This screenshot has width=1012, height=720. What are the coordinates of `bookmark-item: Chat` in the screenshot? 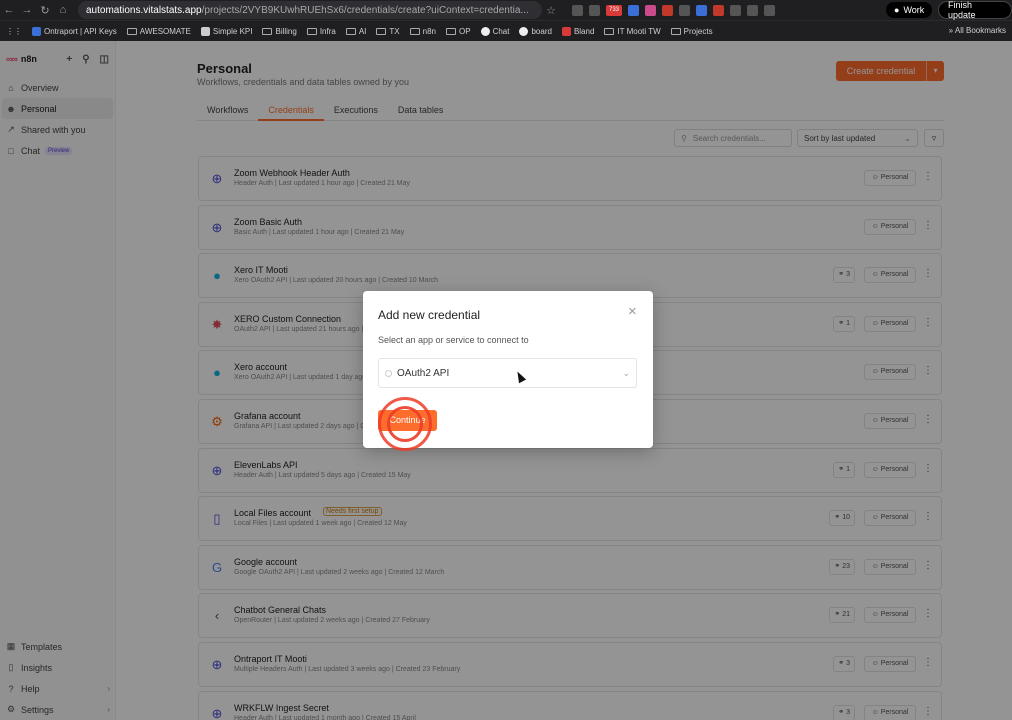 It's located at (495, 31).